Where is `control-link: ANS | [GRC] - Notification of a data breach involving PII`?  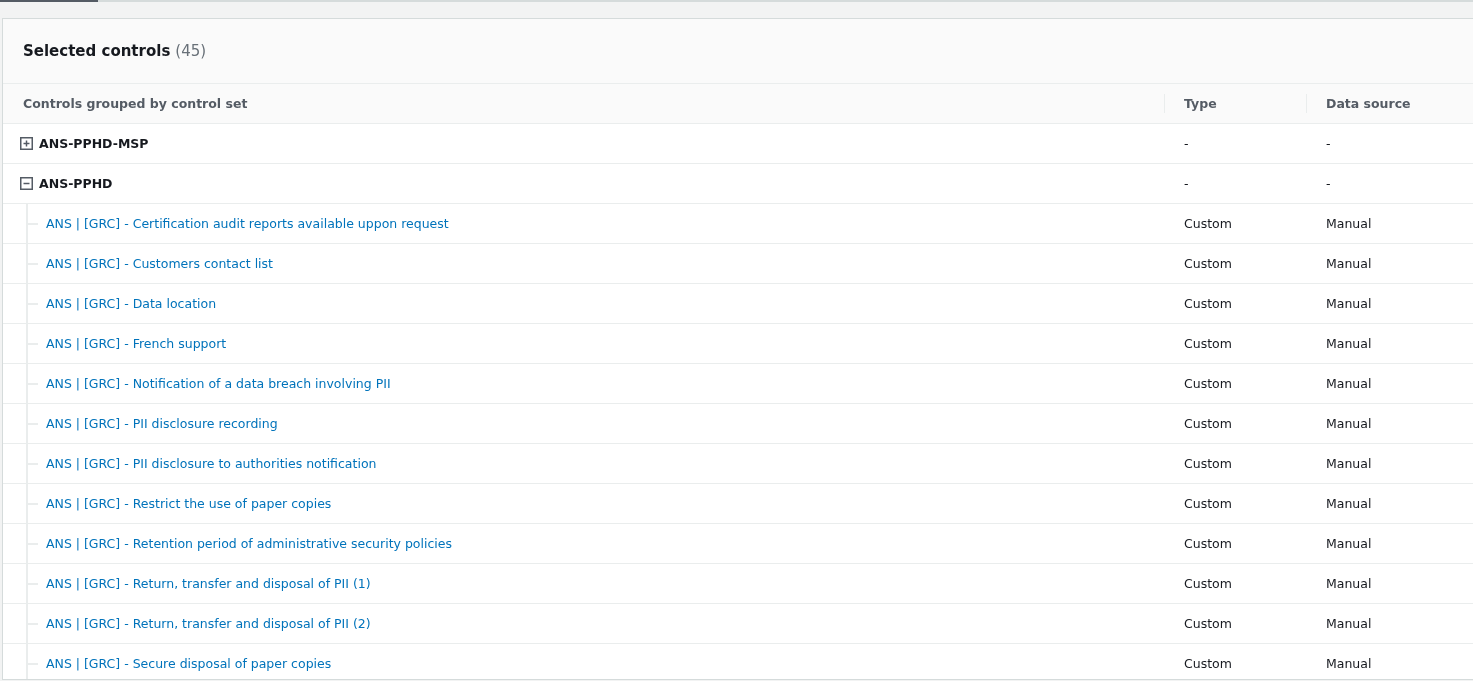 control-link: ANS | [GRC] - Notification of a data breach involving PII is located at coordinates (218, 383).